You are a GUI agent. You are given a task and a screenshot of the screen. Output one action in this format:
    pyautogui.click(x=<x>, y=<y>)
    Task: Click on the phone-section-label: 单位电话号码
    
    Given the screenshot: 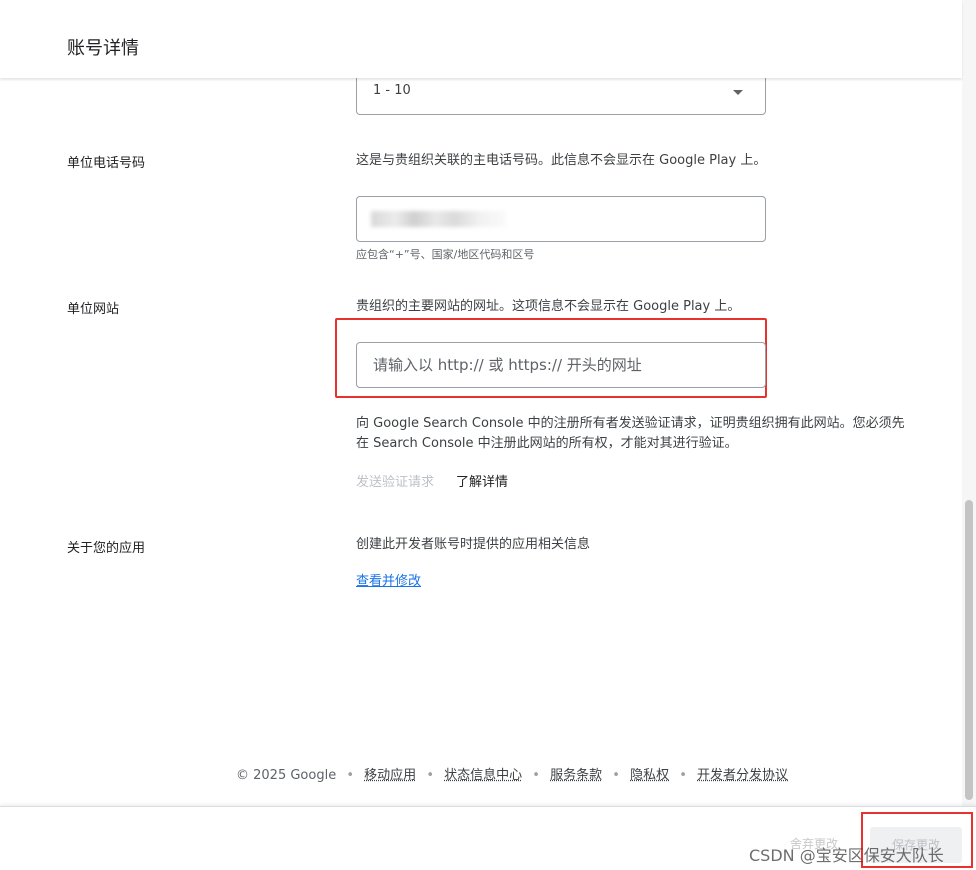 What is the action you would take?
    pyautogui.click(x=106, y=163)
    